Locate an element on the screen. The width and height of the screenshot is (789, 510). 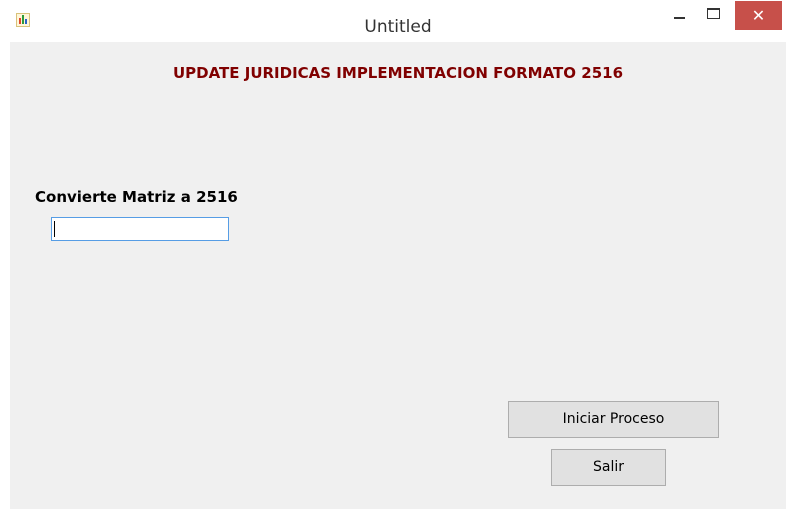
maximize-button is located at coordinates (714, 15).